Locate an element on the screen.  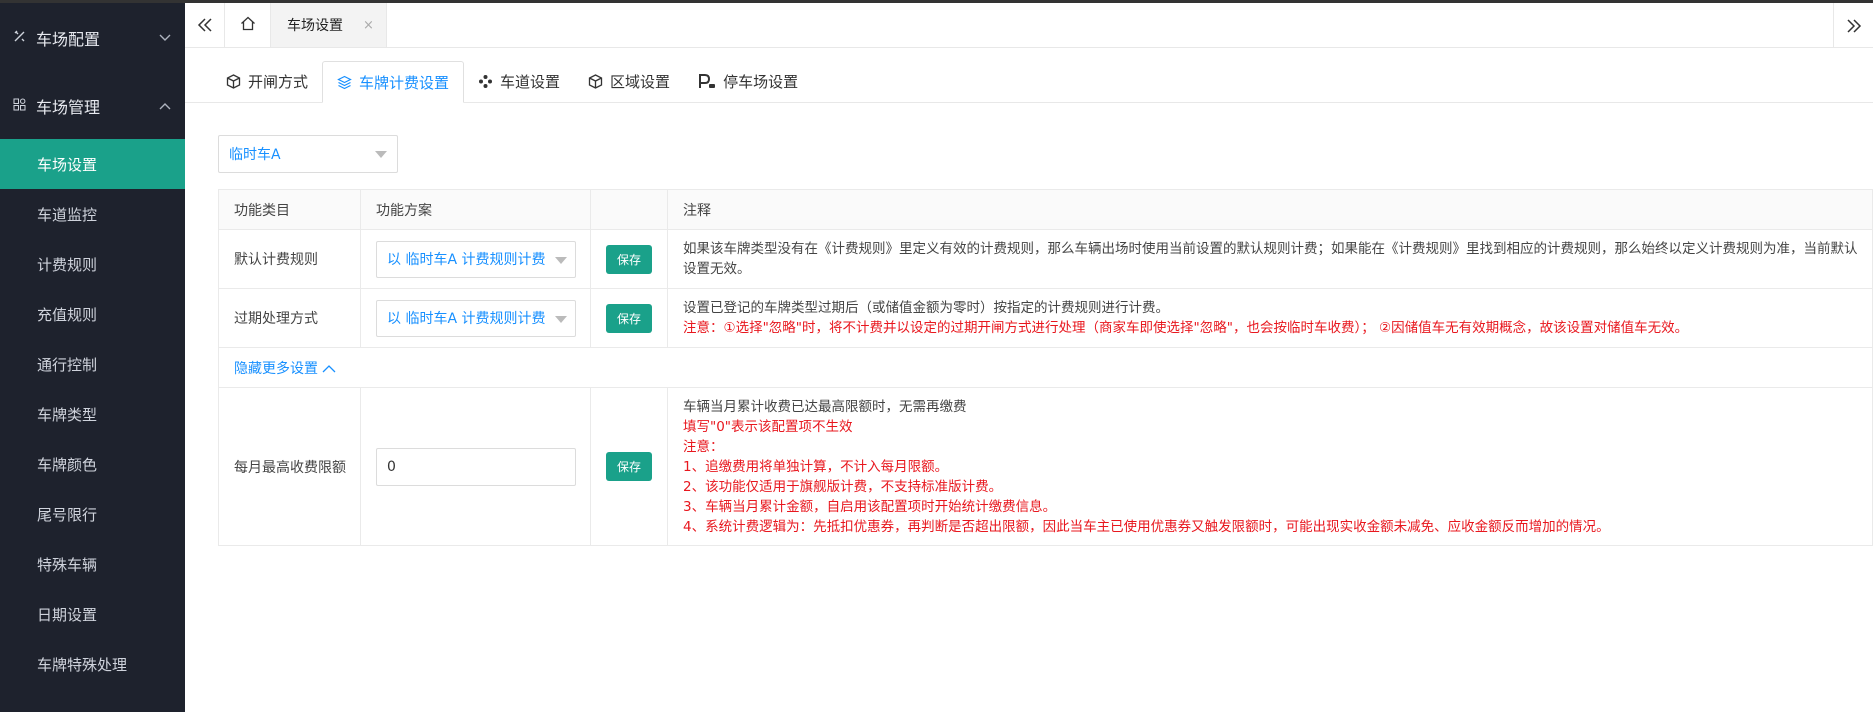
expired-rule-select: 以 临时车A 计费规则计费 is located at coordinates (476, 318).